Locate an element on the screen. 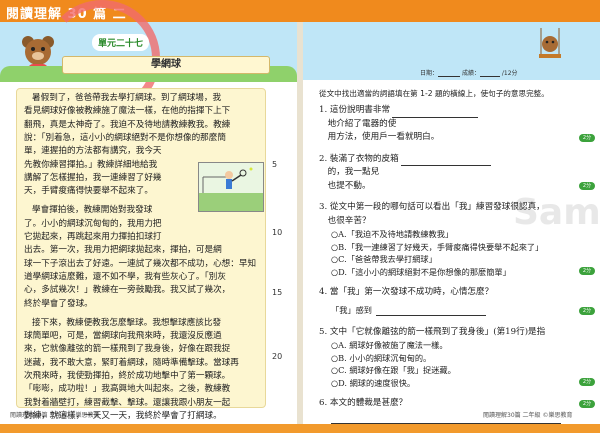  tennis-player-icon is located at coordinates (231, 189).